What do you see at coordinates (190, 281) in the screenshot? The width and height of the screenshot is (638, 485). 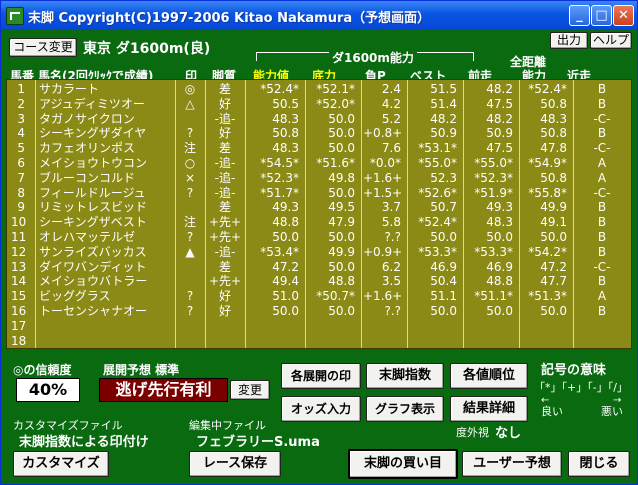 I see `mark-cell` at bounding box center [190, 281].